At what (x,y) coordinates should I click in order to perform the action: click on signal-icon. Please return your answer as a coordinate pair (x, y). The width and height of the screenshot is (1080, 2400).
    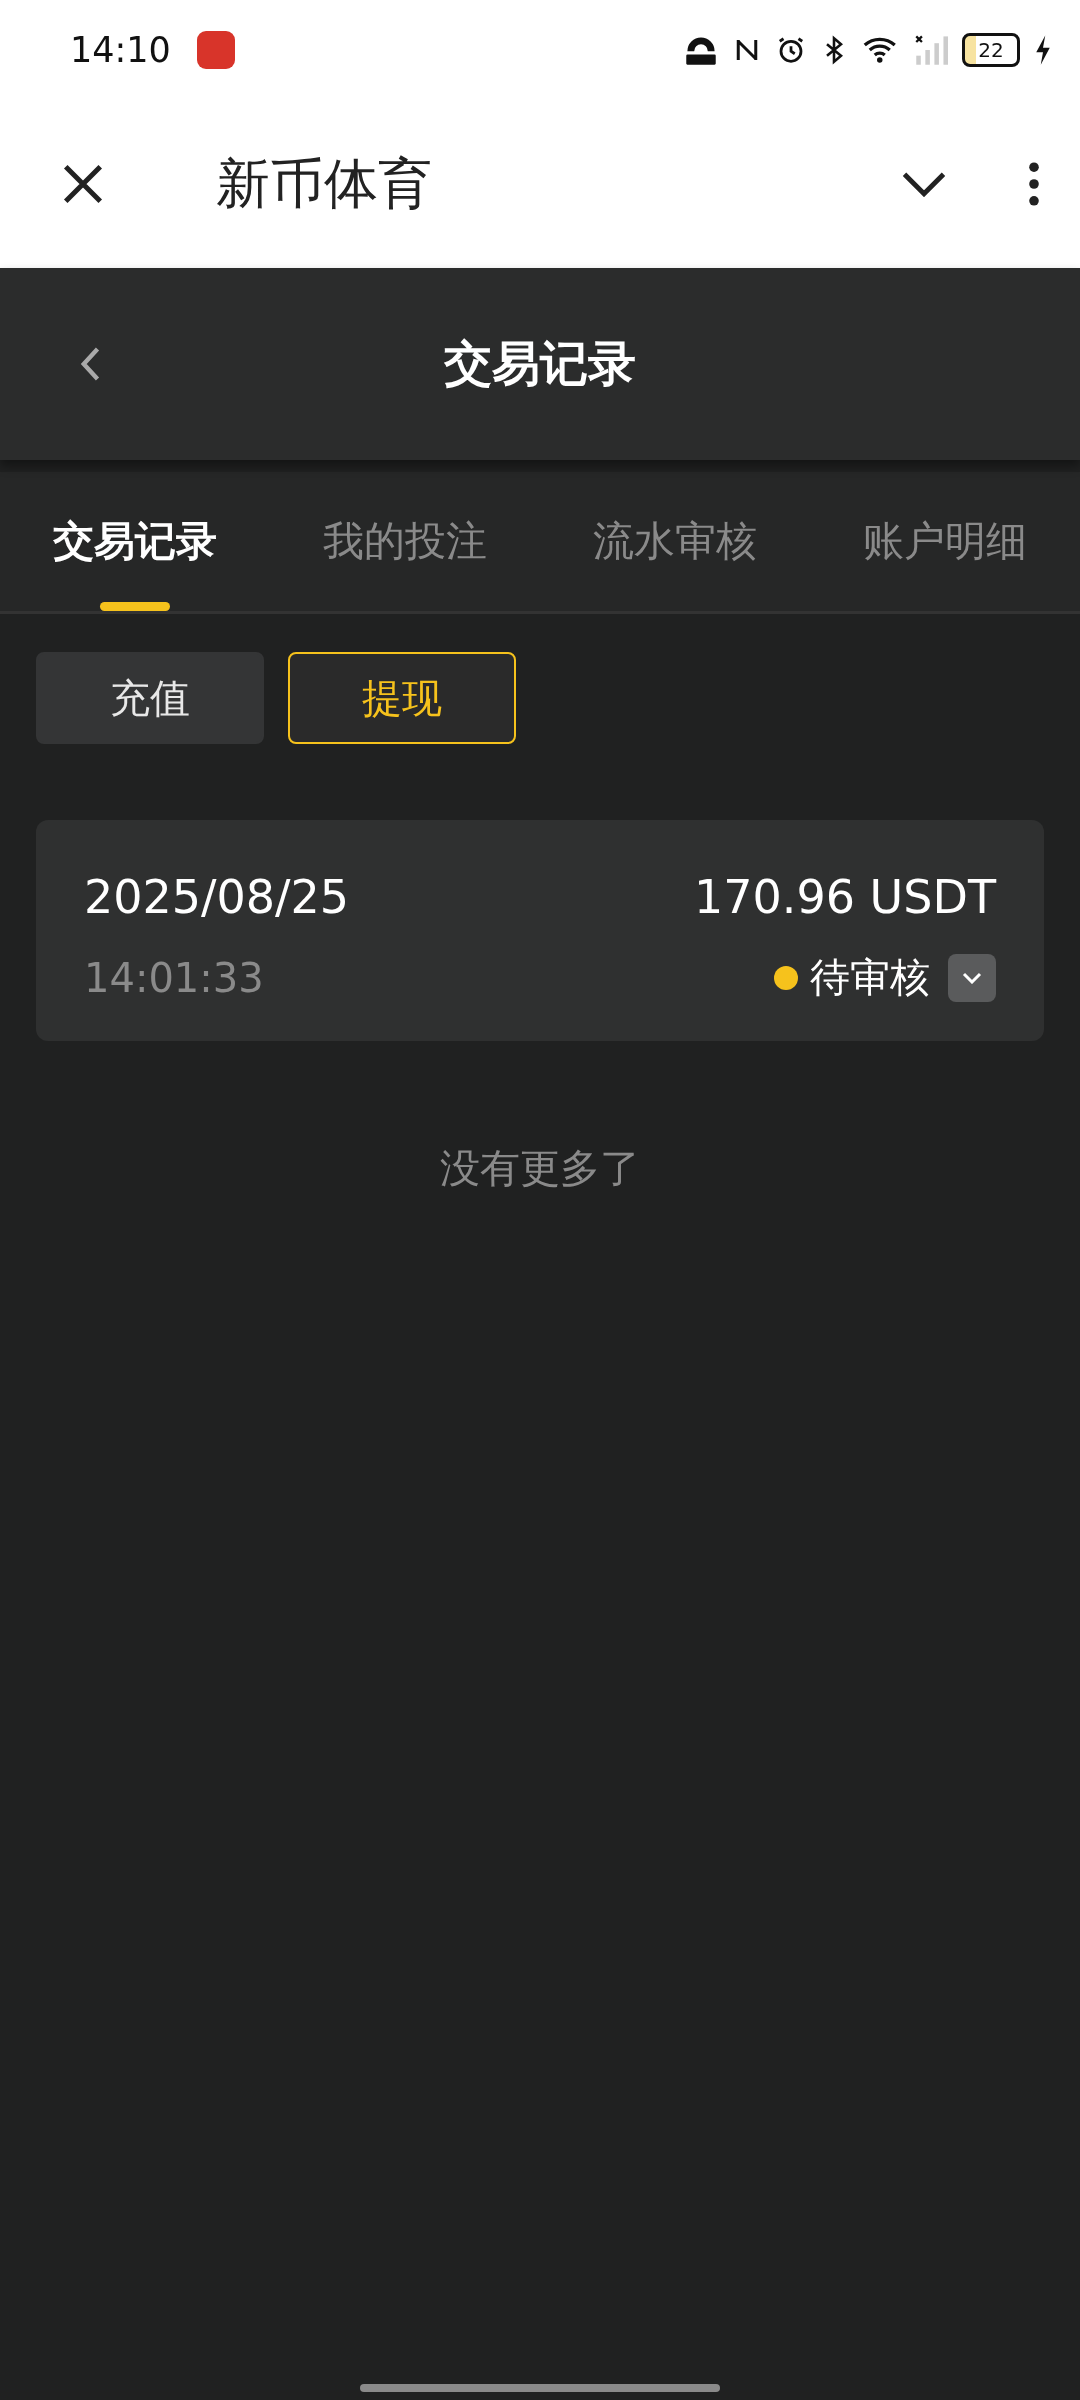
    Looking at the image, I should click on (931, 50).